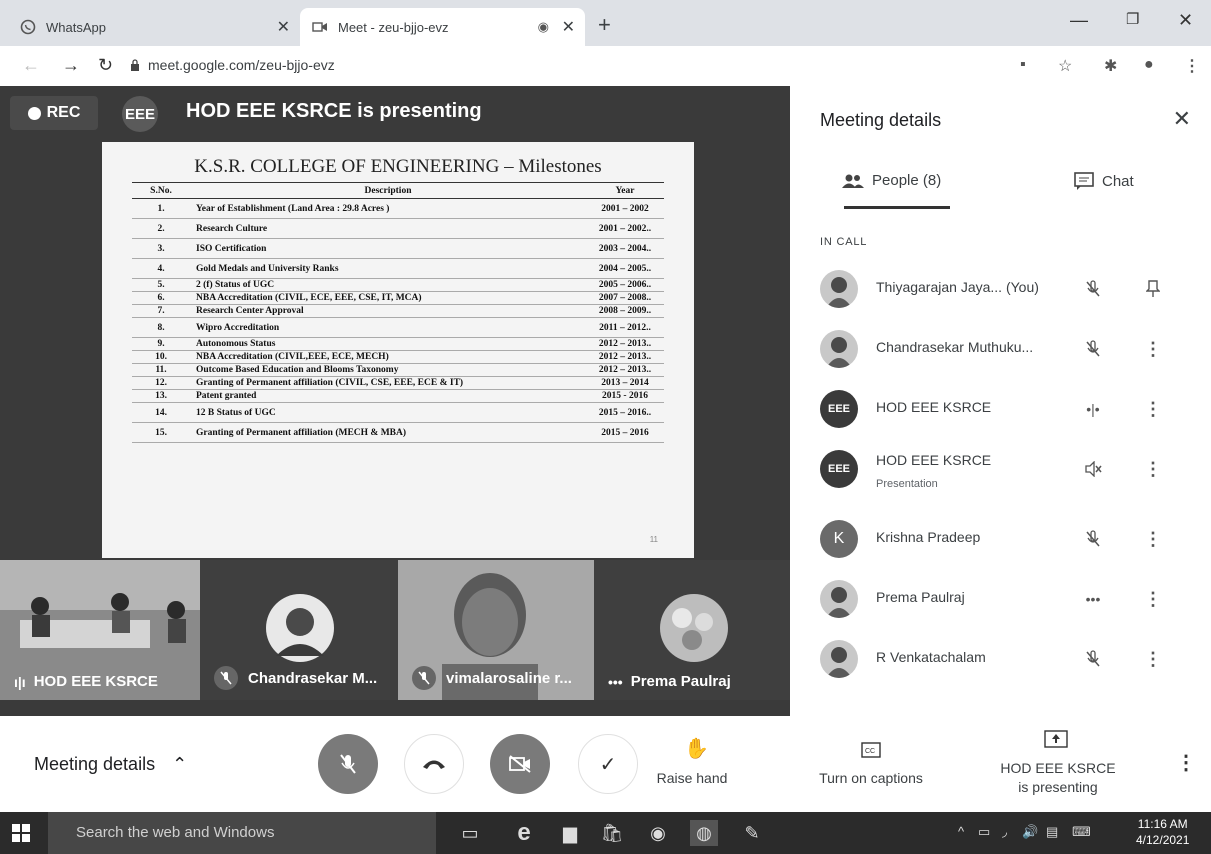 The width and height of the screenshot is (1211, 854). I want to click on milestone-row: 5. 2 (f) Status of UGC 2005 – 2006.., so click(398, 285).